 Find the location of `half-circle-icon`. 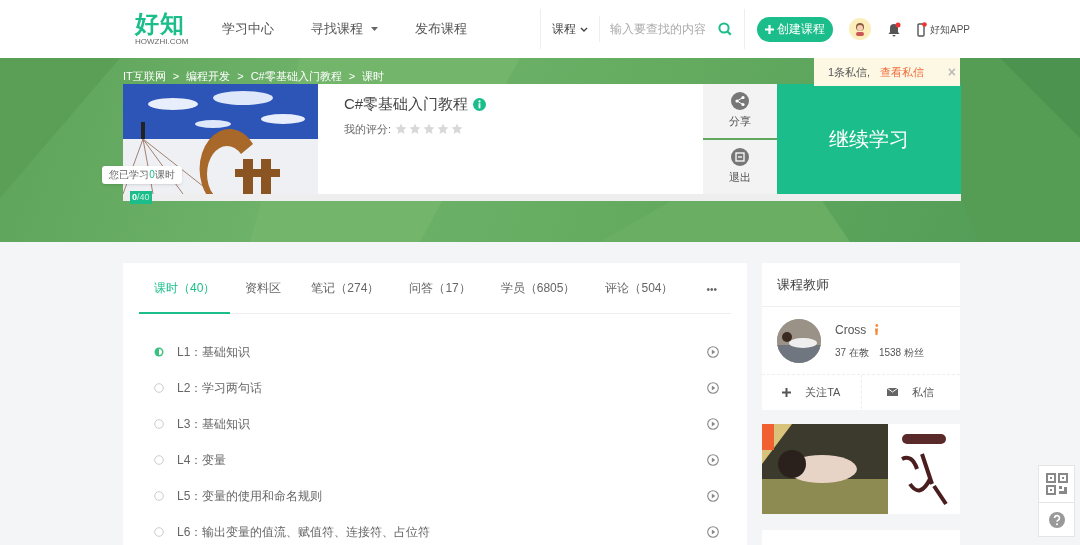

half-circle-icon is located at coordinates (159, 352).